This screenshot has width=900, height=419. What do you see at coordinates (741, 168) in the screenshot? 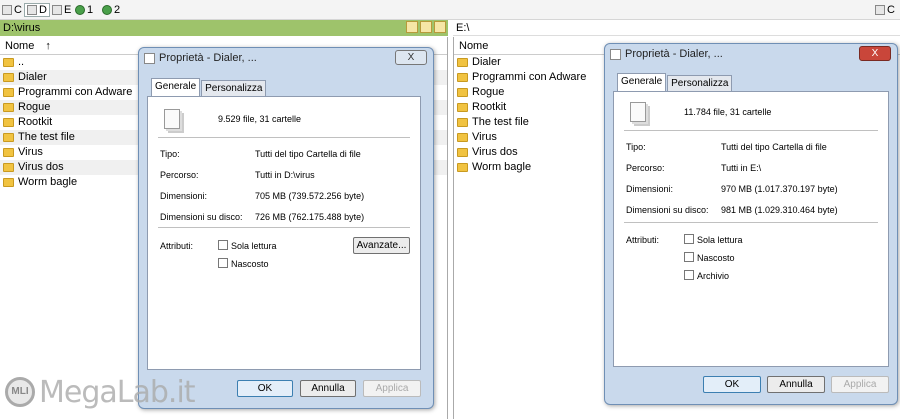
I see `location-value: Tutti in E:\` at bounding box center [741, 168].